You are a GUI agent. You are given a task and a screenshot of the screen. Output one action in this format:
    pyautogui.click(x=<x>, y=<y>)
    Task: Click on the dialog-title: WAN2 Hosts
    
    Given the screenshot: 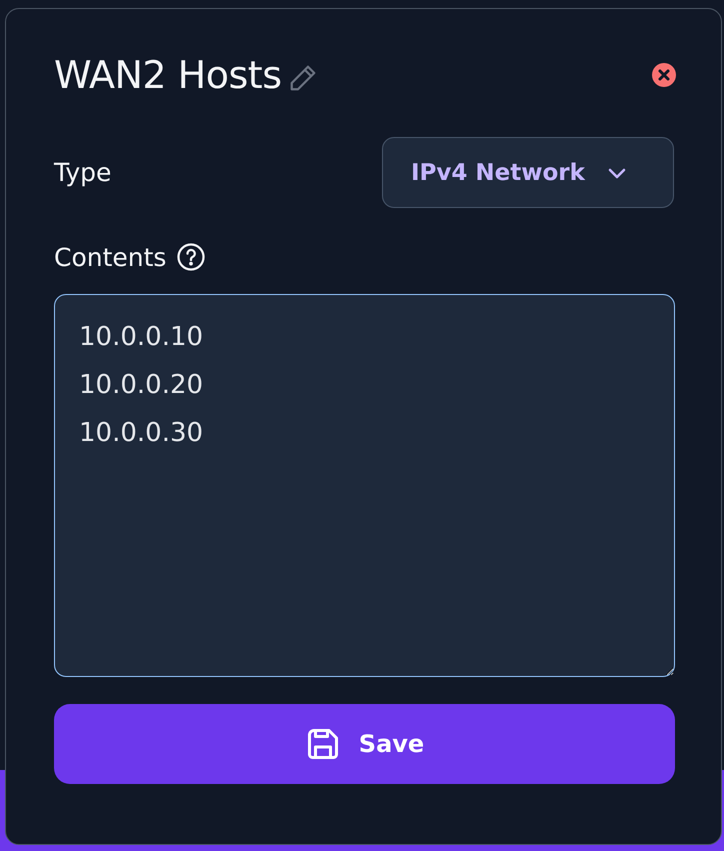 What is the action you would take?
    pyautogui.click(x=168, y=75)
    